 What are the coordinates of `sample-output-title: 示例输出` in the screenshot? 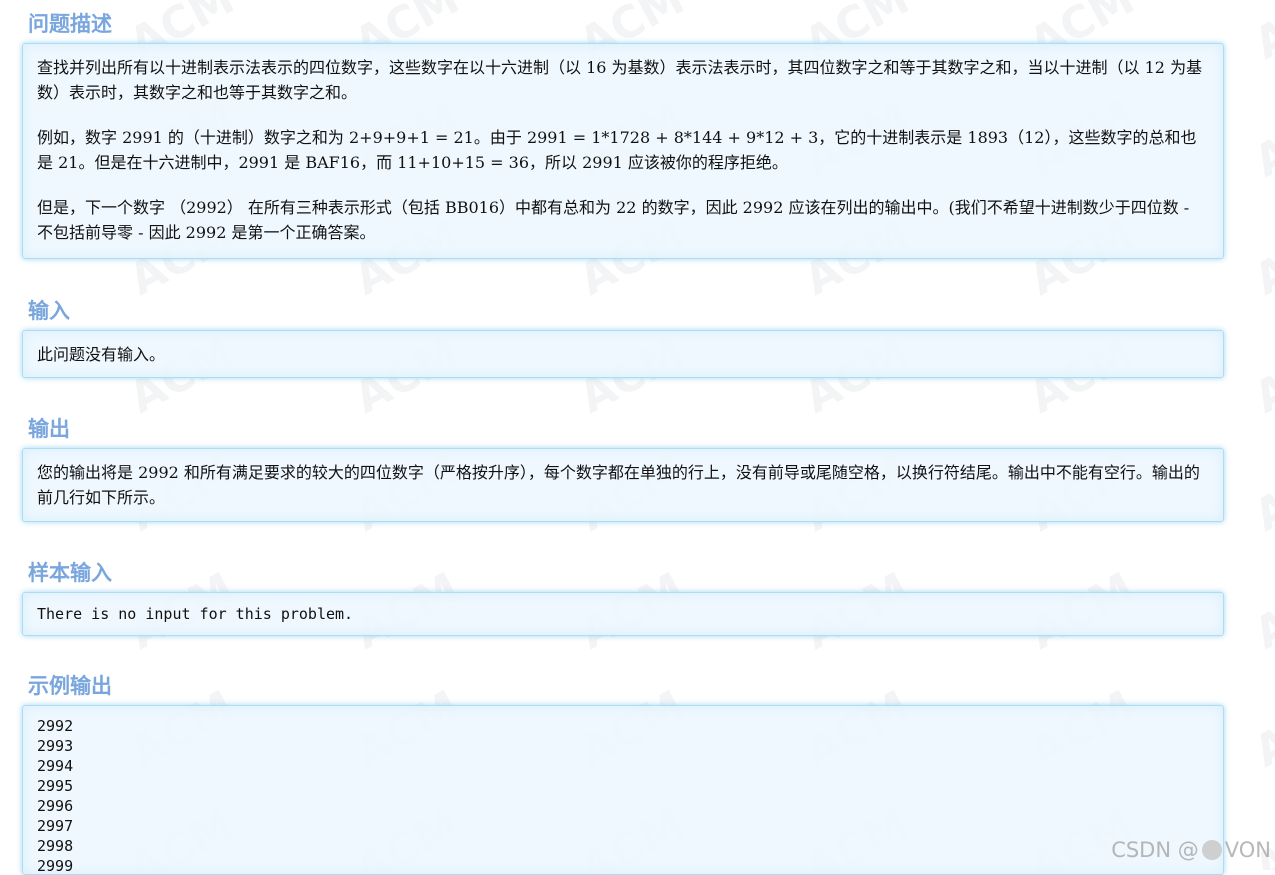 It's located at (70, 686).